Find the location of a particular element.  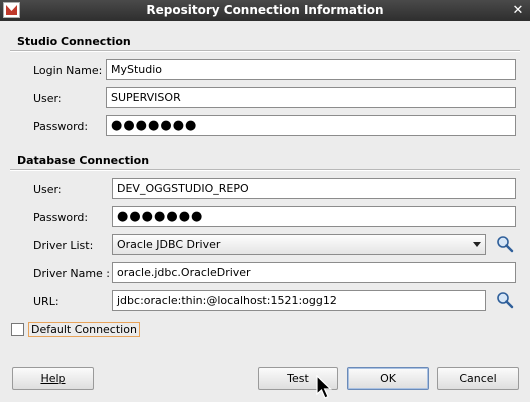

title-bar: Repository Connection Information ✕ is located at coordinates (265, 10).